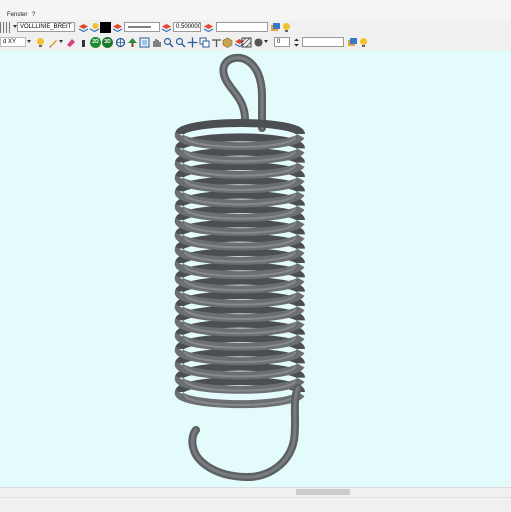  I want to click on move-view-icon, so click(192, 42).